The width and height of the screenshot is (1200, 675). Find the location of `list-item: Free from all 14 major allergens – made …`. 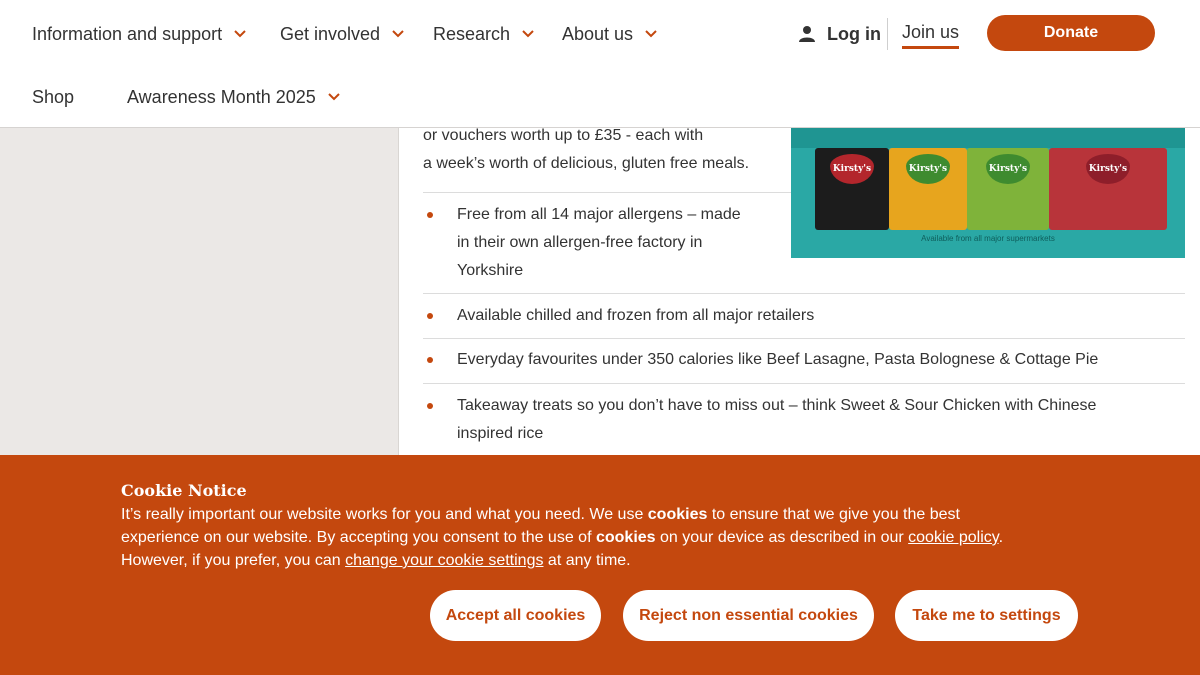

list-item: Free from all 14 major allergens – made … is located at coordinates (603, 243).